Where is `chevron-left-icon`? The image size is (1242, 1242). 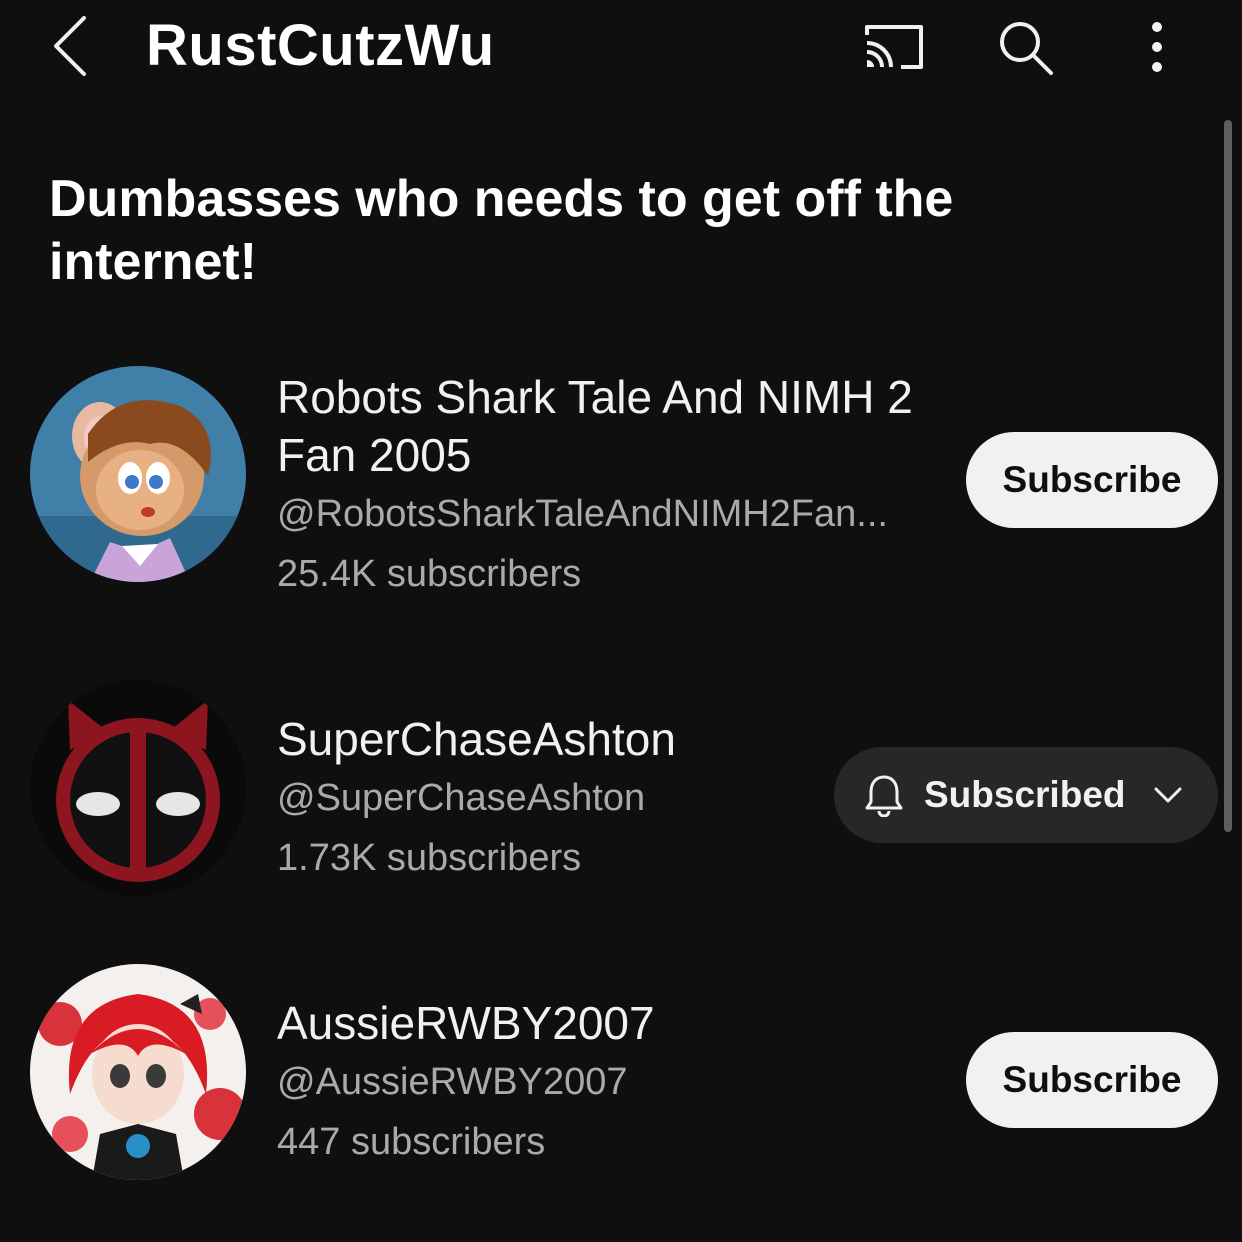
chevron-left-icon is located at coordinates (70, 46).